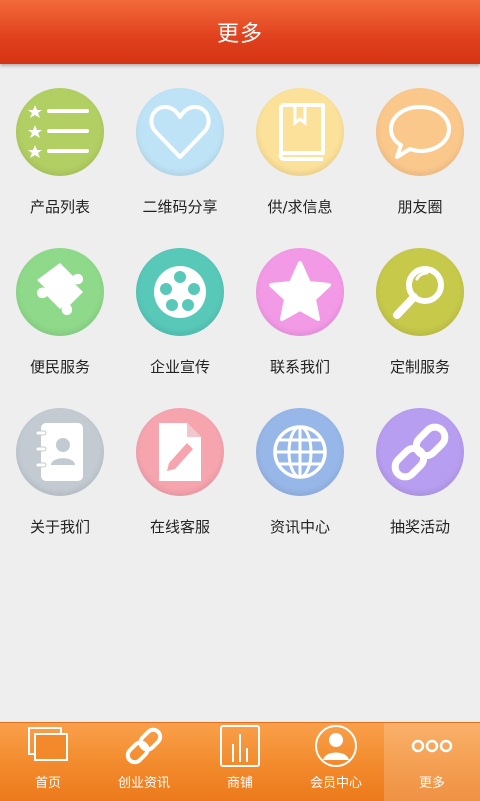 The height and width of the screenshot is (801, 480). What do you see at coordinates (300, 452) in the screenshot?
I see `globe-icon` at bounding box center [300, 452].